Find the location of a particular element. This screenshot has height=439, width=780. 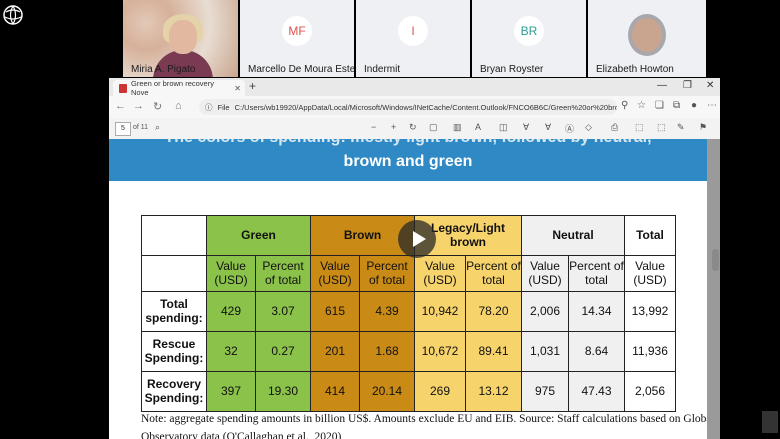

row-label: Recovery Spending: is located at coordinates (174, 391).